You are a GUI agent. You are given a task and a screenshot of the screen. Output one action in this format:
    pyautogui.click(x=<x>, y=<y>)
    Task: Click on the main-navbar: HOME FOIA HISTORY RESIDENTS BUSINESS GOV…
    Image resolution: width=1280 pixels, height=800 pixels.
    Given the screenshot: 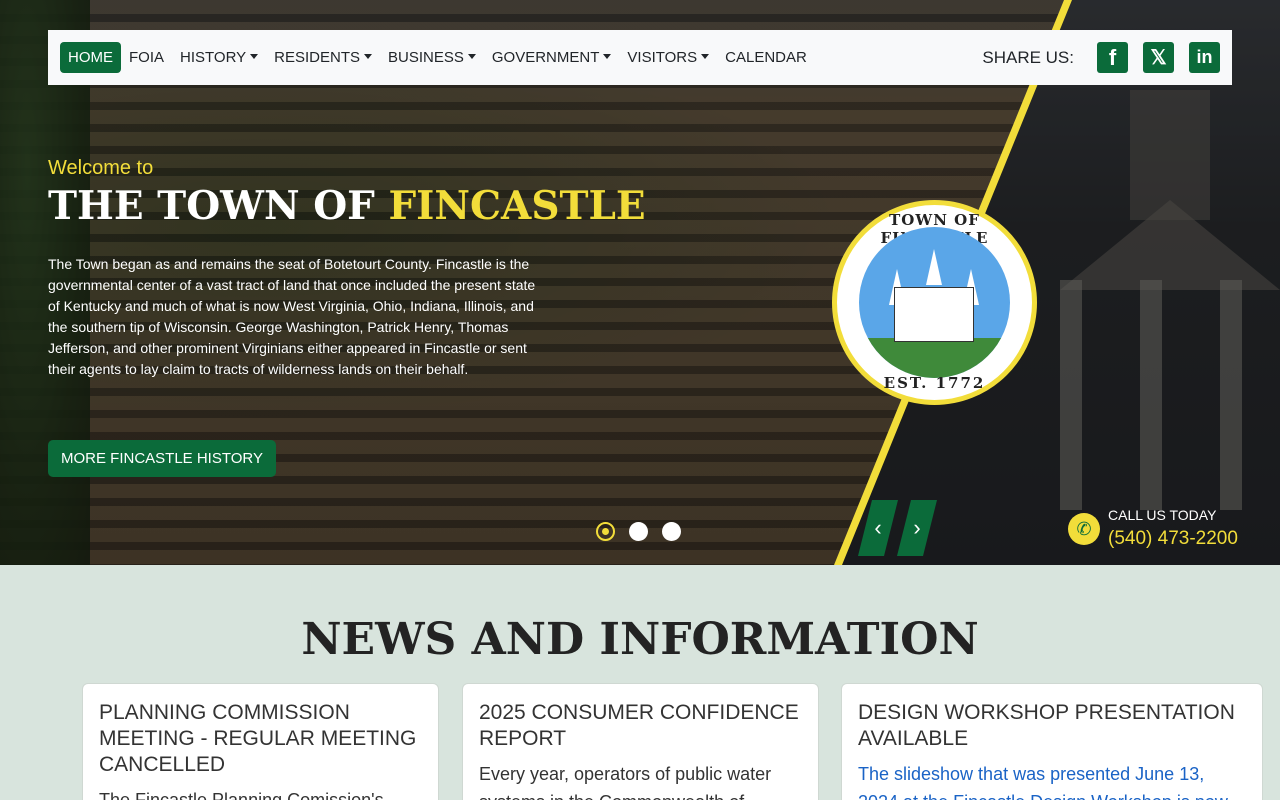 What is the action you would take?
    pyautogui.click(x=640, y=57)
    